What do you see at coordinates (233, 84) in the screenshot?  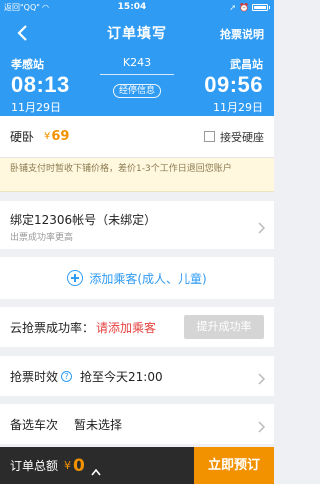 I see `arrival-time: 09:56` at bounding box center [233, 84].